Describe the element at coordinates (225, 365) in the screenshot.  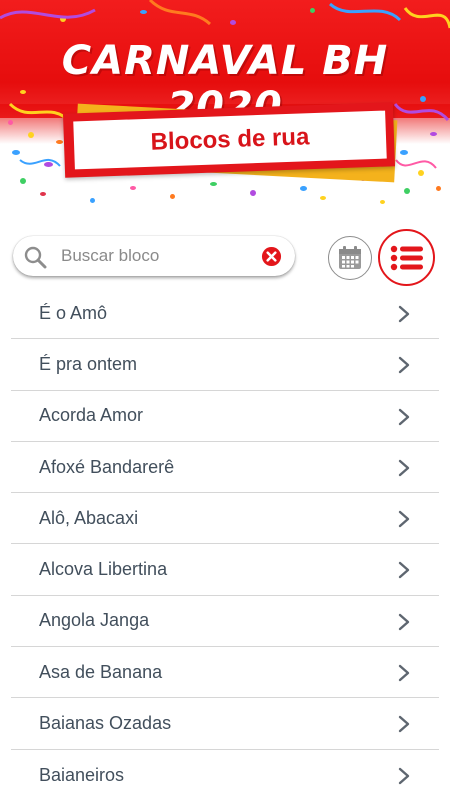
I see `list-item: É pra ontem` at that location.